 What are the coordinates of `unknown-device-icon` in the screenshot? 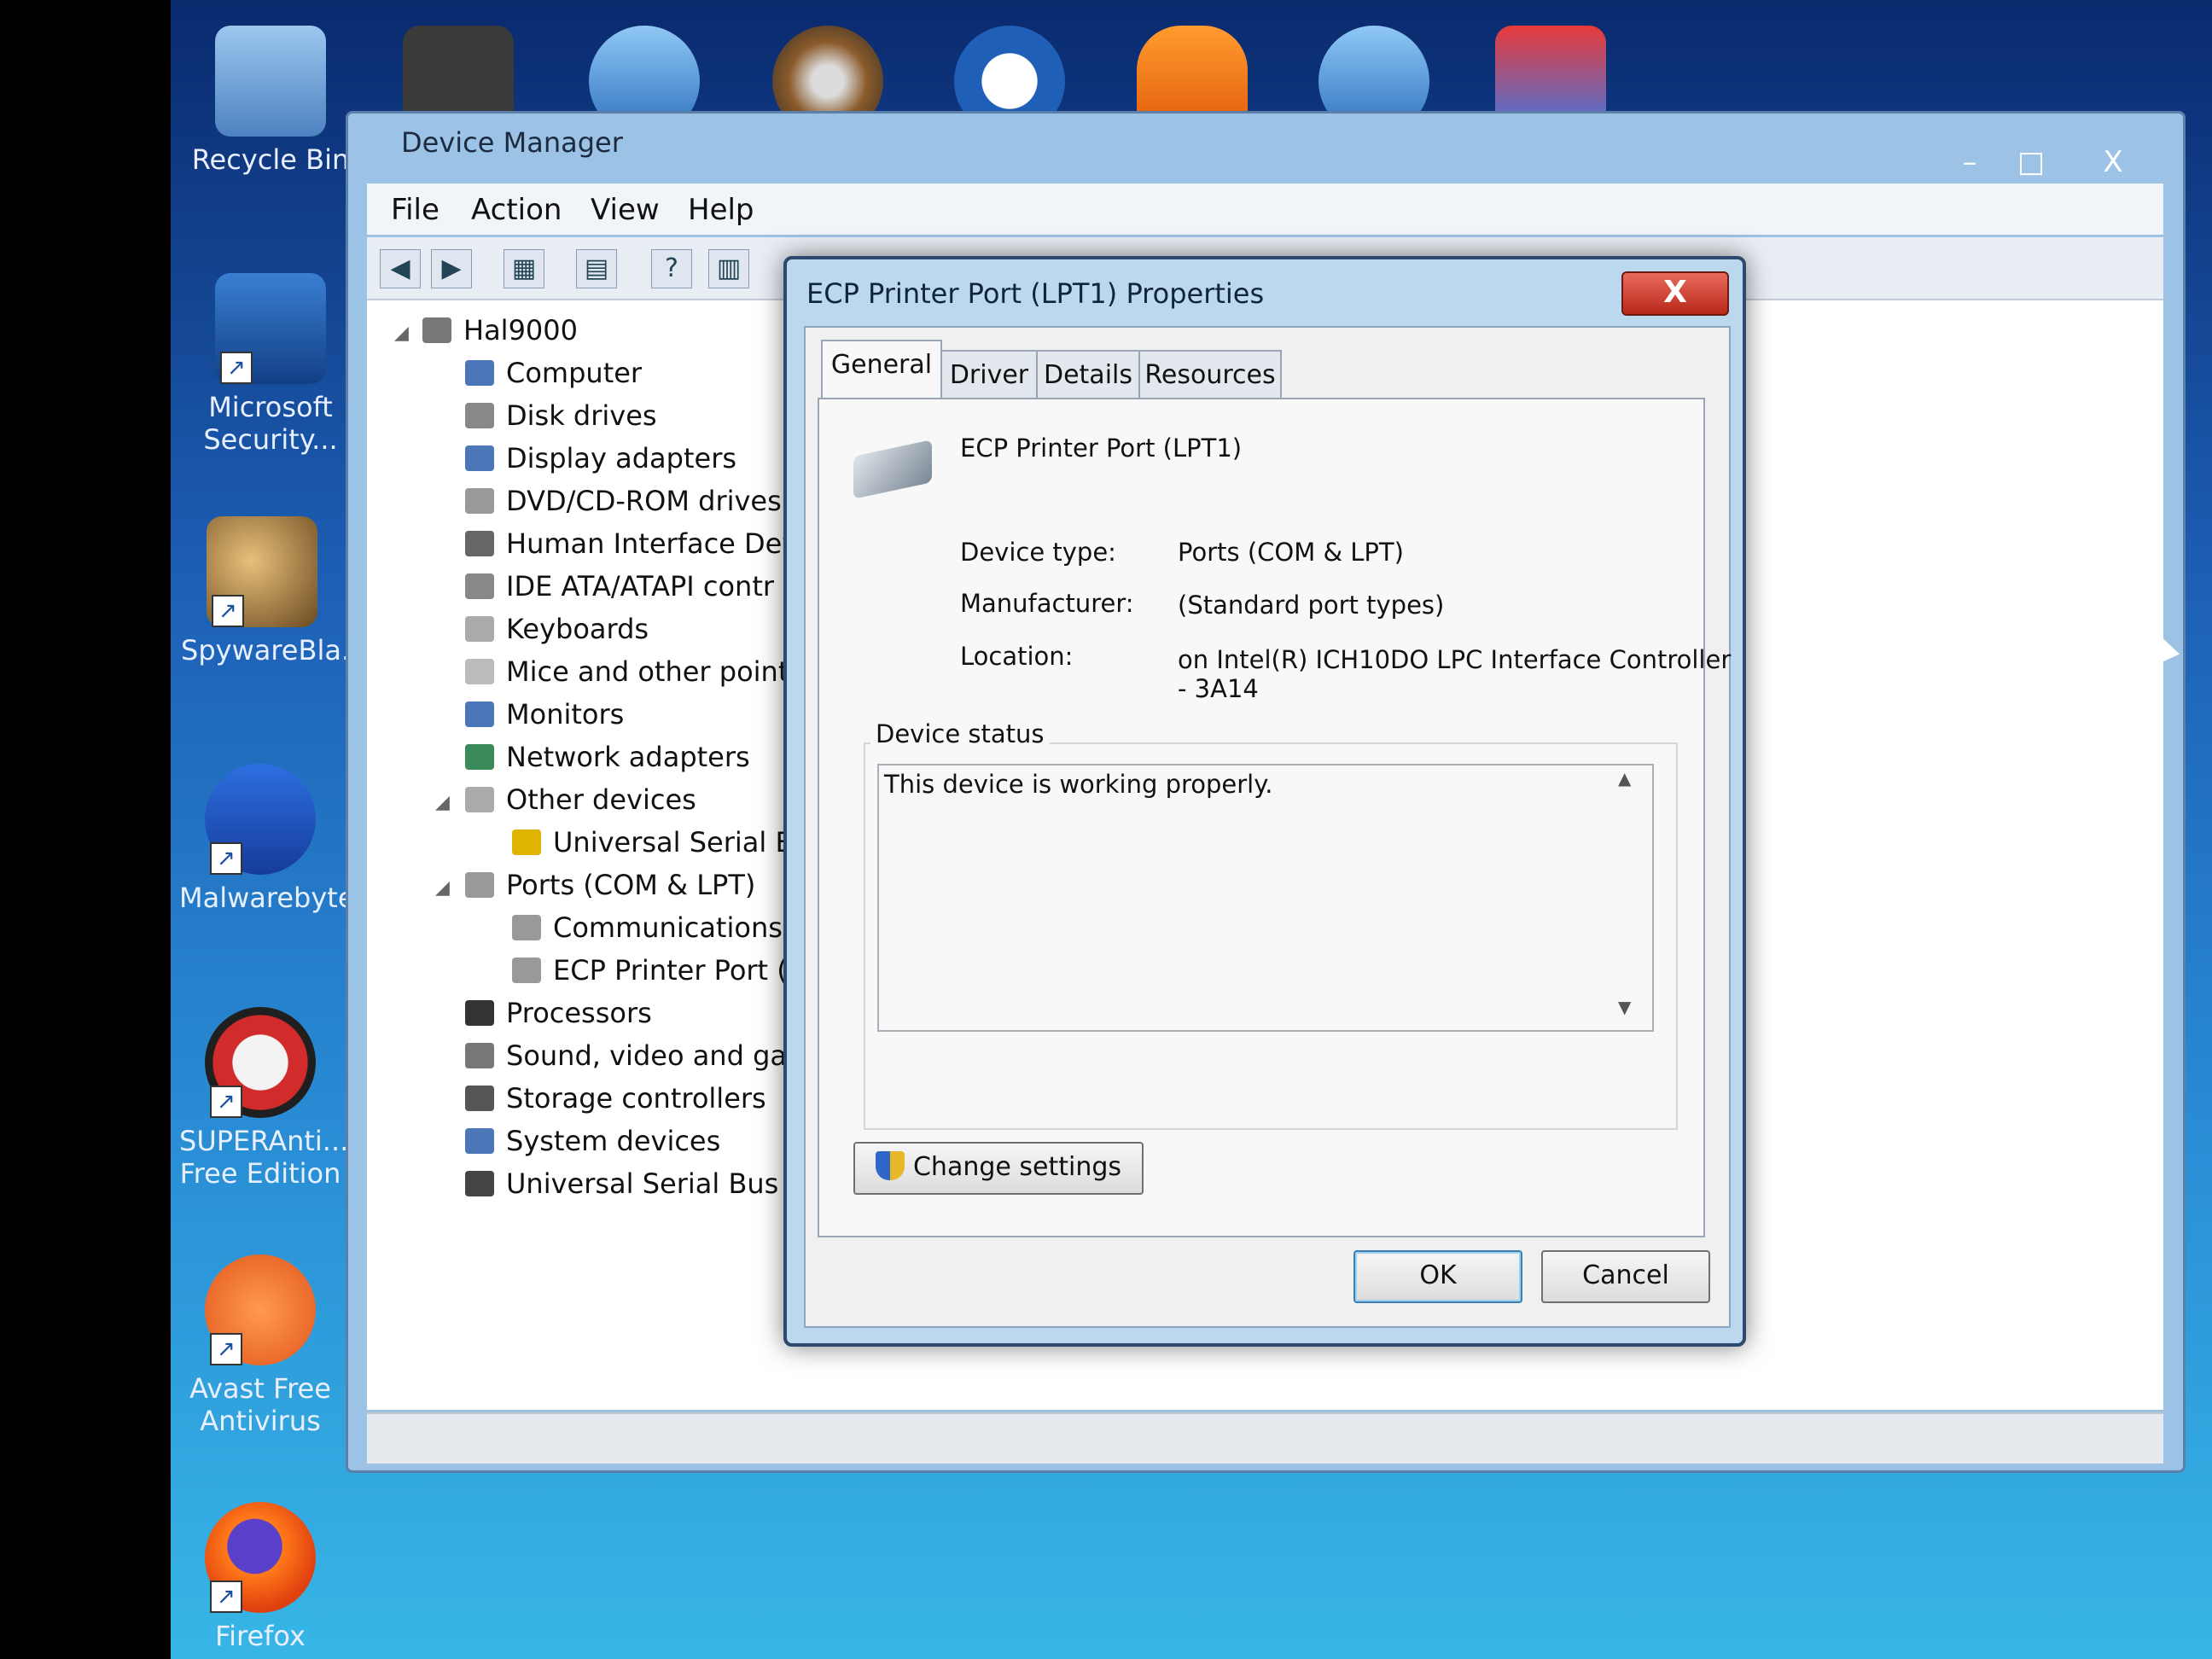 It's located at (479, 799).